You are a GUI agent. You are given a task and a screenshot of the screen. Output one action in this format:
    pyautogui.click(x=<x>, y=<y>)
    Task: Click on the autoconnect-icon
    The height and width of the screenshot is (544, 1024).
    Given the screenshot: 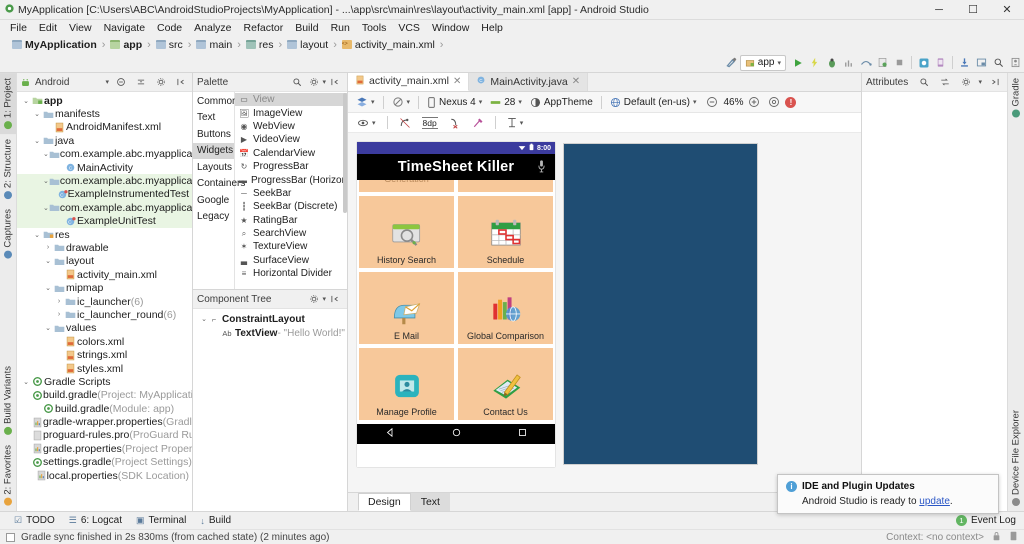 What is the action you would take?
    pyautogui.click(x=405, y=123)
    